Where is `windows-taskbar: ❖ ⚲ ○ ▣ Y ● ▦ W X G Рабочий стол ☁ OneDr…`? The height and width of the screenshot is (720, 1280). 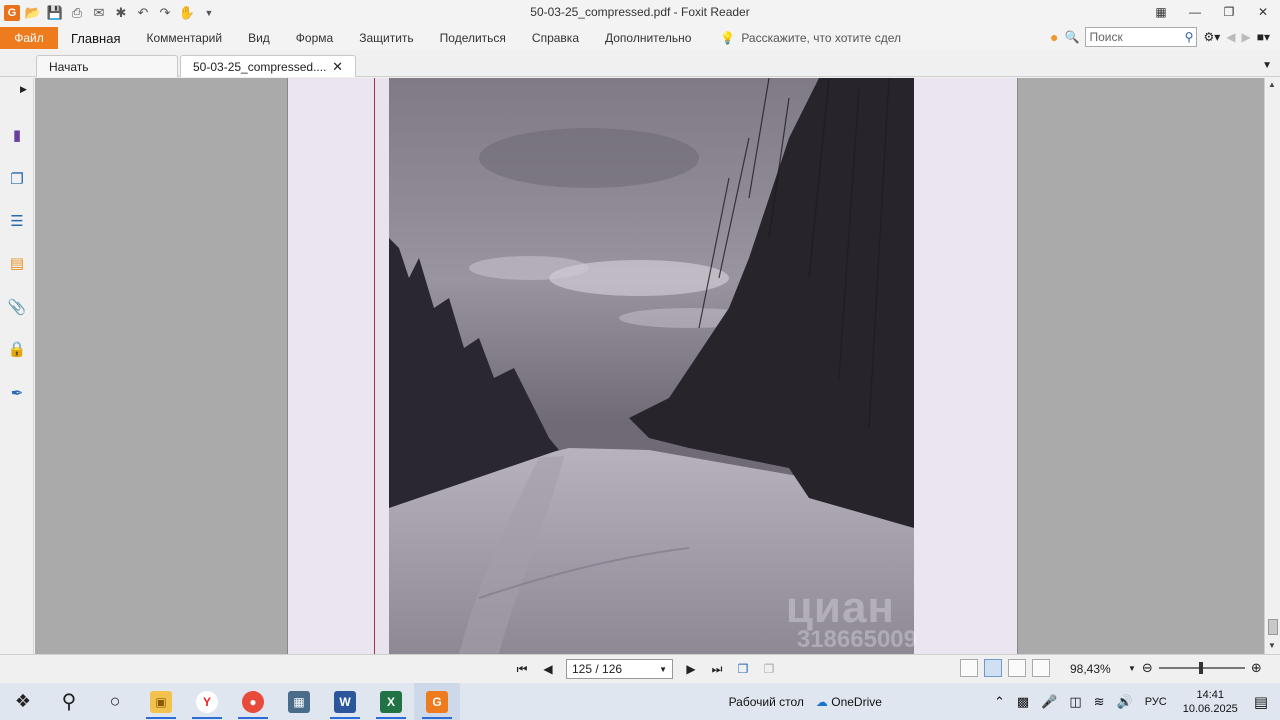 windows-taskbar: ❖ ⚲ ○ ▣ Y ● ▦ W X G Рабочий стол ☁ OneDr… is located at coordinates (640, 701).